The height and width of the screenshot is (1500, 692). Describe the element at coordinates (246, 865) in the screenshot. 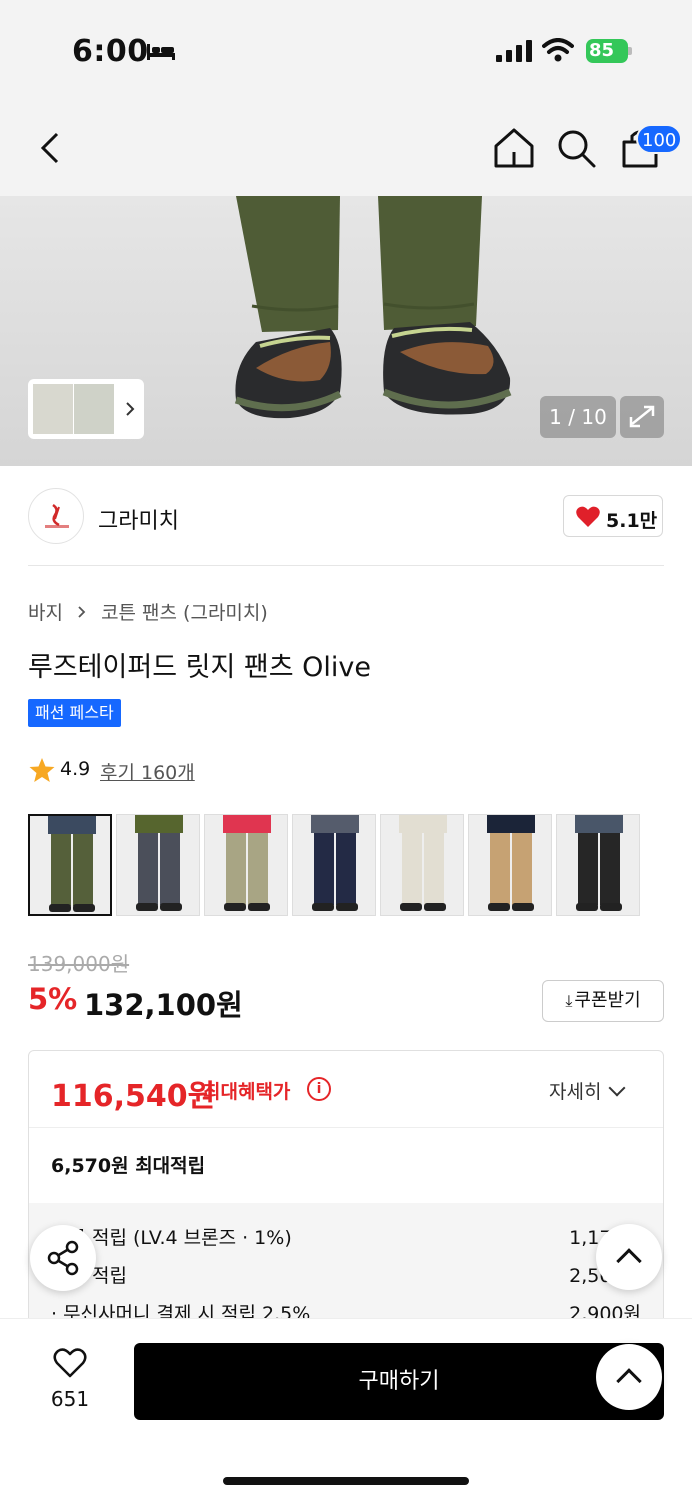

I see `color-swatch-khaki` at that location.